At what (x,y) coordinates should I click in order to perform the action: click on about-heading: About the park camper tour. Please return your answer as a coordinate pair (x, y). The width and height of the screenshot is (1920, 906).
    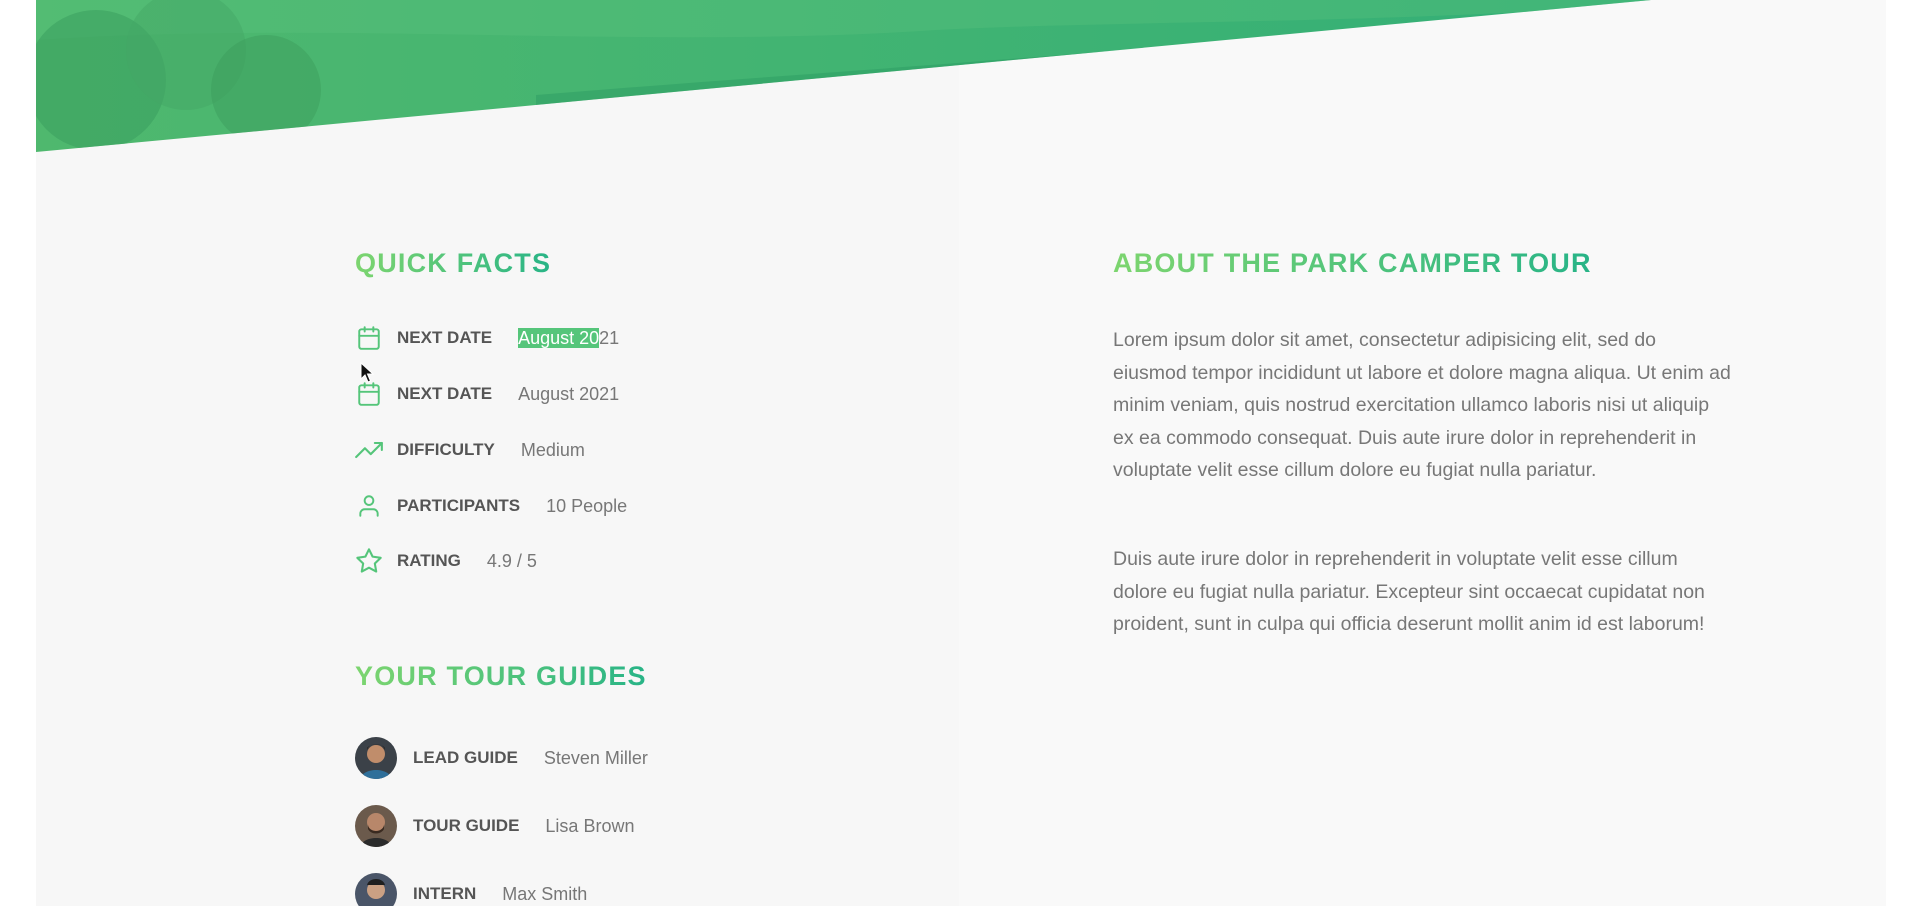
    Looking at the image, I should click on (1352, 263).